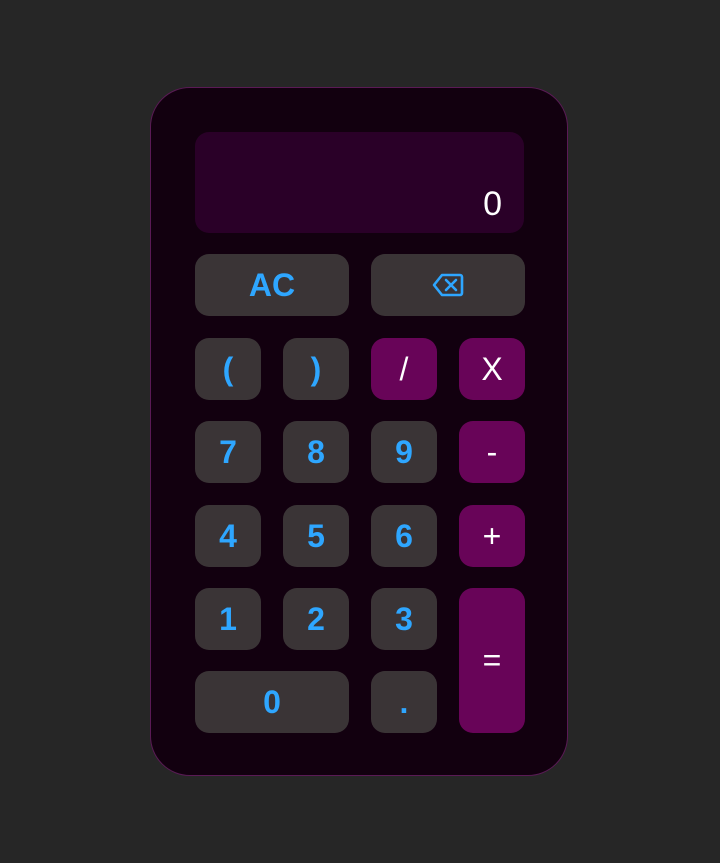  I want to click on backspace-icon, so click(448, 285).